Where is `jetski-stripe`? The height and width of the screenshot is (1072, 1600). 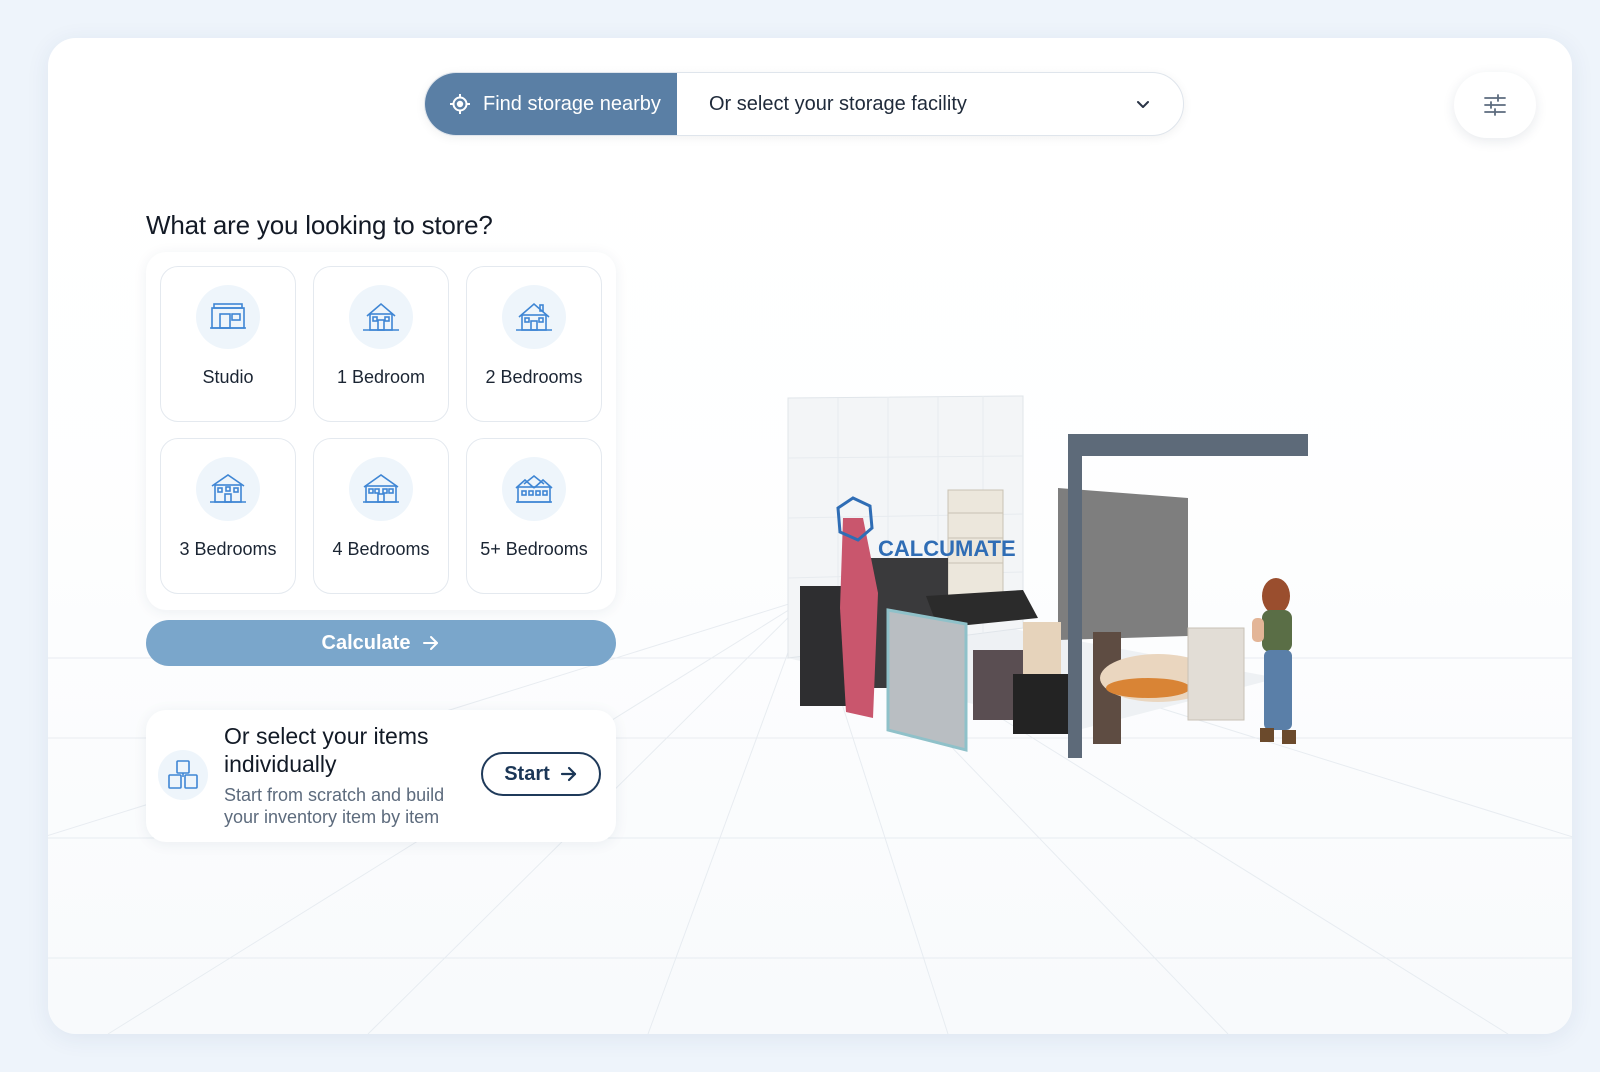
jetski-stripe is located at coordinates (1148, 688).